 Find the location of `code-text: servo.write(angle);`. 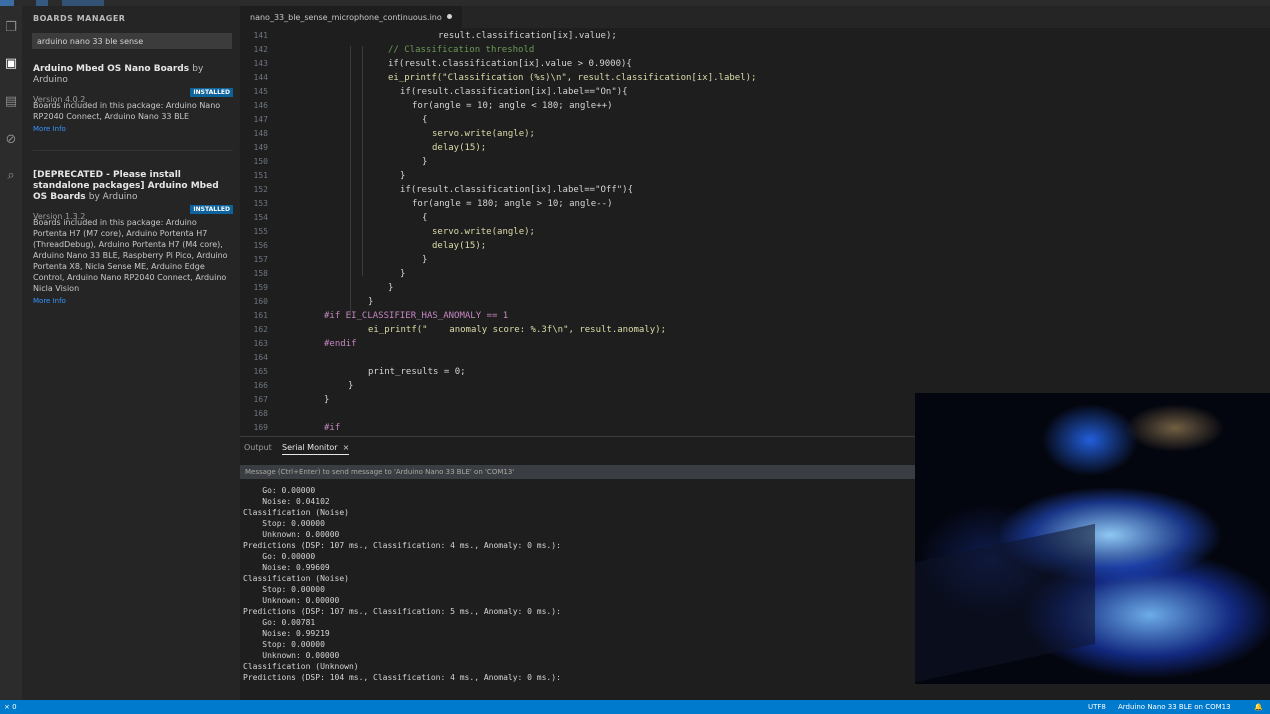

code-text: servo.write(angle); is located at coordinates (483, 134).